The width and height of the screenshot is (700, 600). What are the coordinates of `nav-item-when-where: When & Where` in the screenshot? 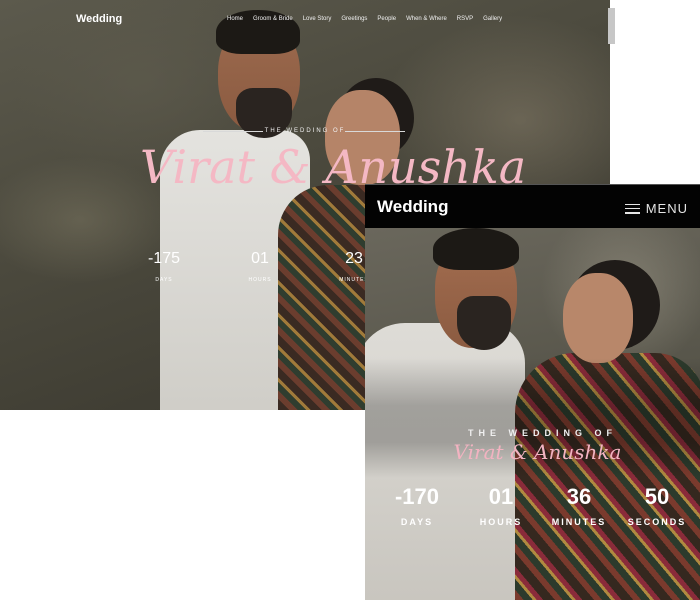 It's located at (426, 19).